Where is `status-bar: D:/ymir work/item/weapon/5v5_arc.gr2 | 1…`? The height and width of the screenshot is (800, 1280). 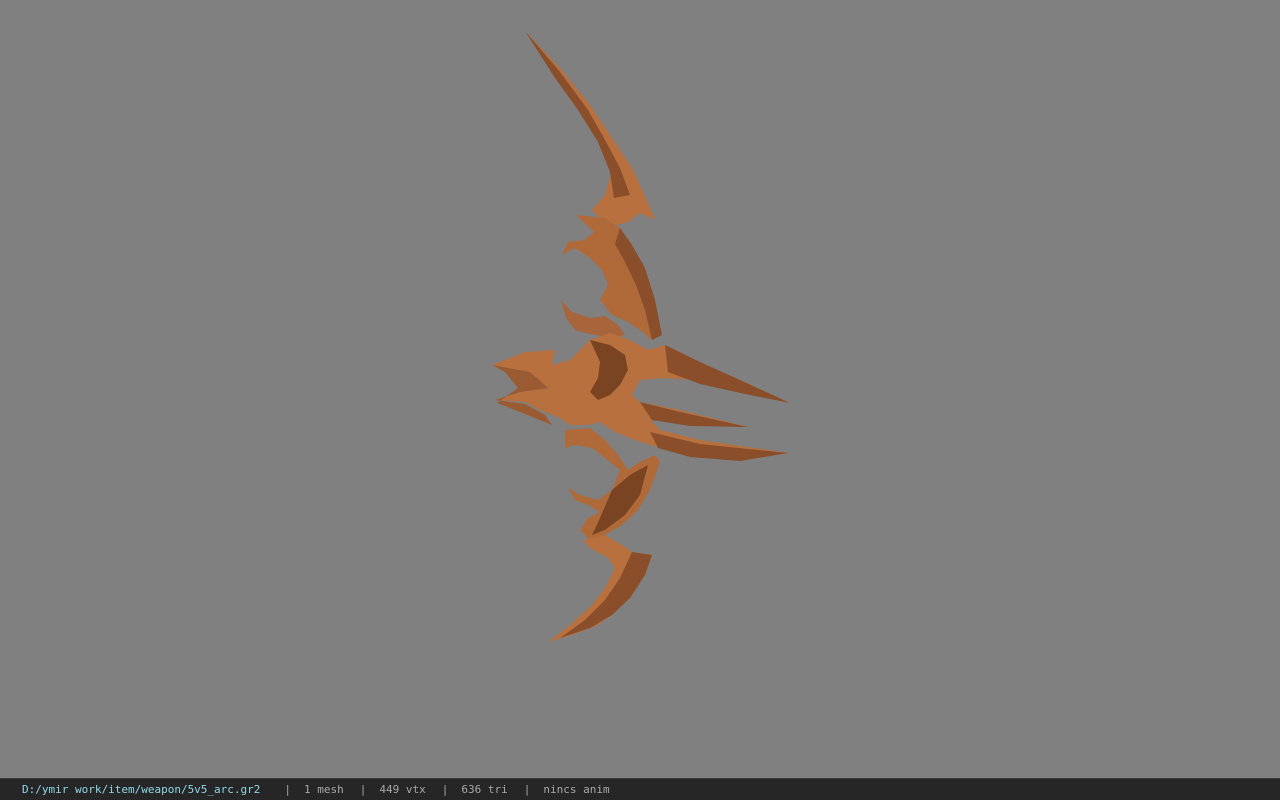 status-bar: D:/ymir work/item/weapon/5v5_arc.gr2 | 1… is located at coordinates (640, 789).